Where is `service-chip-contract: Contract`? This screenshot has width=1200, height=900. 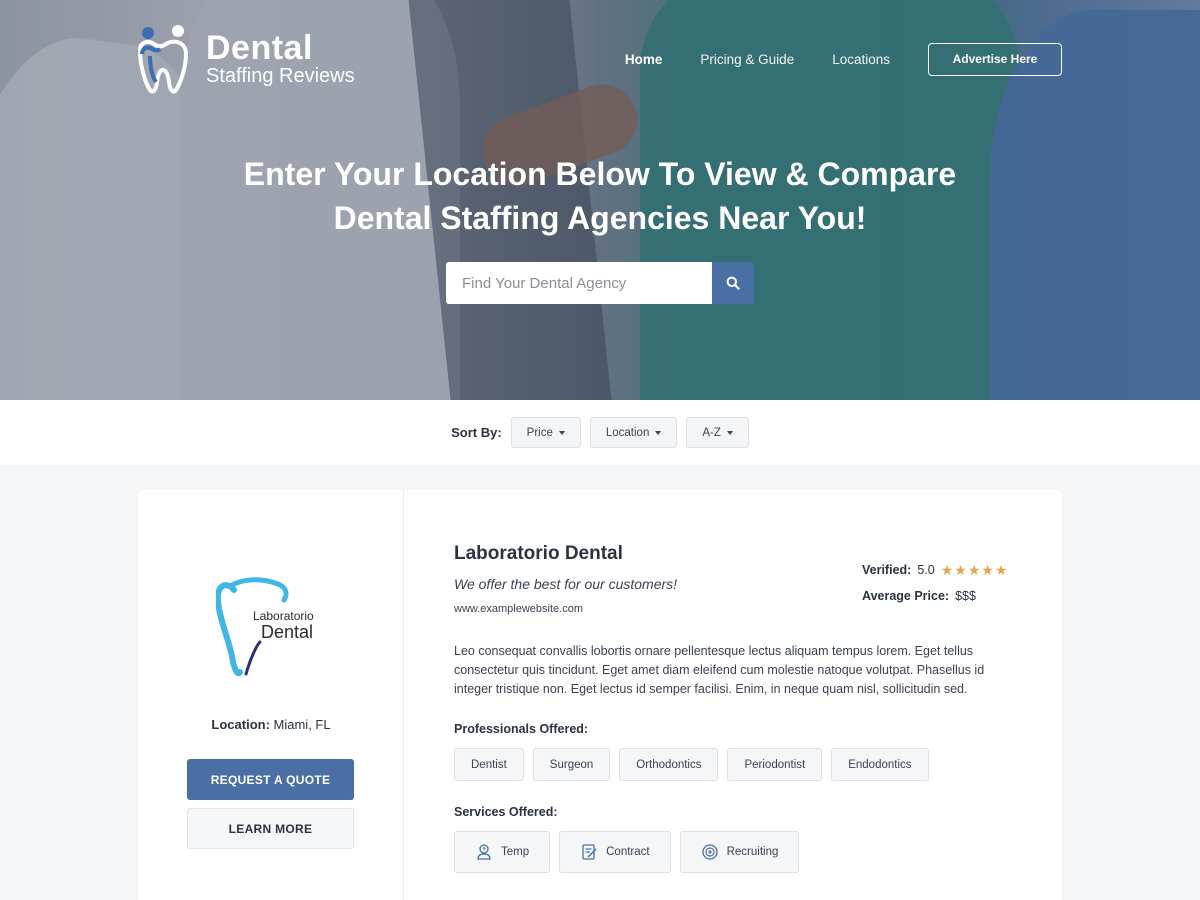
service-chip-contract: Contract is located at coordinates (615, 852).